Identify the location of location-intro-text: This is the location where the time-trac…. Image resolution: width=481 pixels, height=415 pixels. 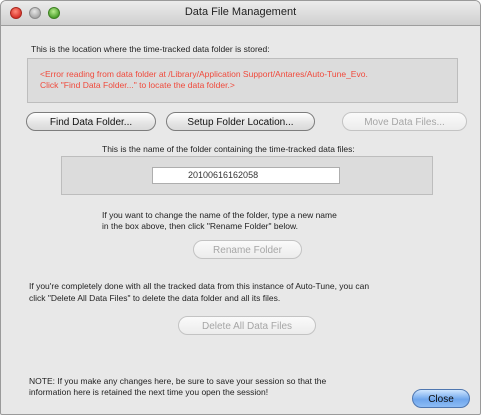
(150, 49).